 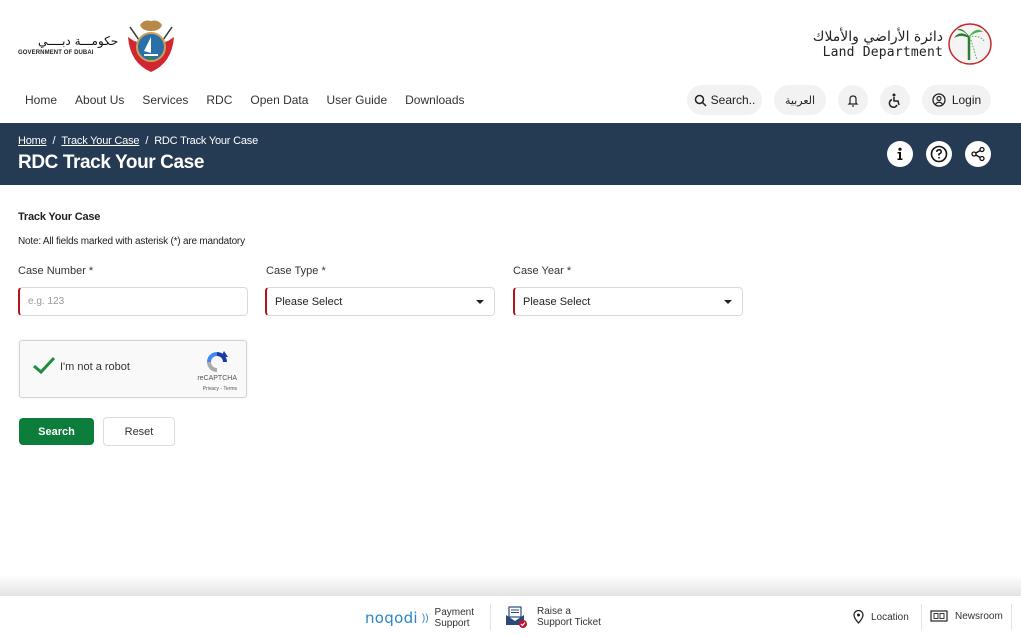 What do you see at coordinates (217, 361) in the screenshot?
I see `recaptcha-logo-icon` at bounding box center [217, 361].